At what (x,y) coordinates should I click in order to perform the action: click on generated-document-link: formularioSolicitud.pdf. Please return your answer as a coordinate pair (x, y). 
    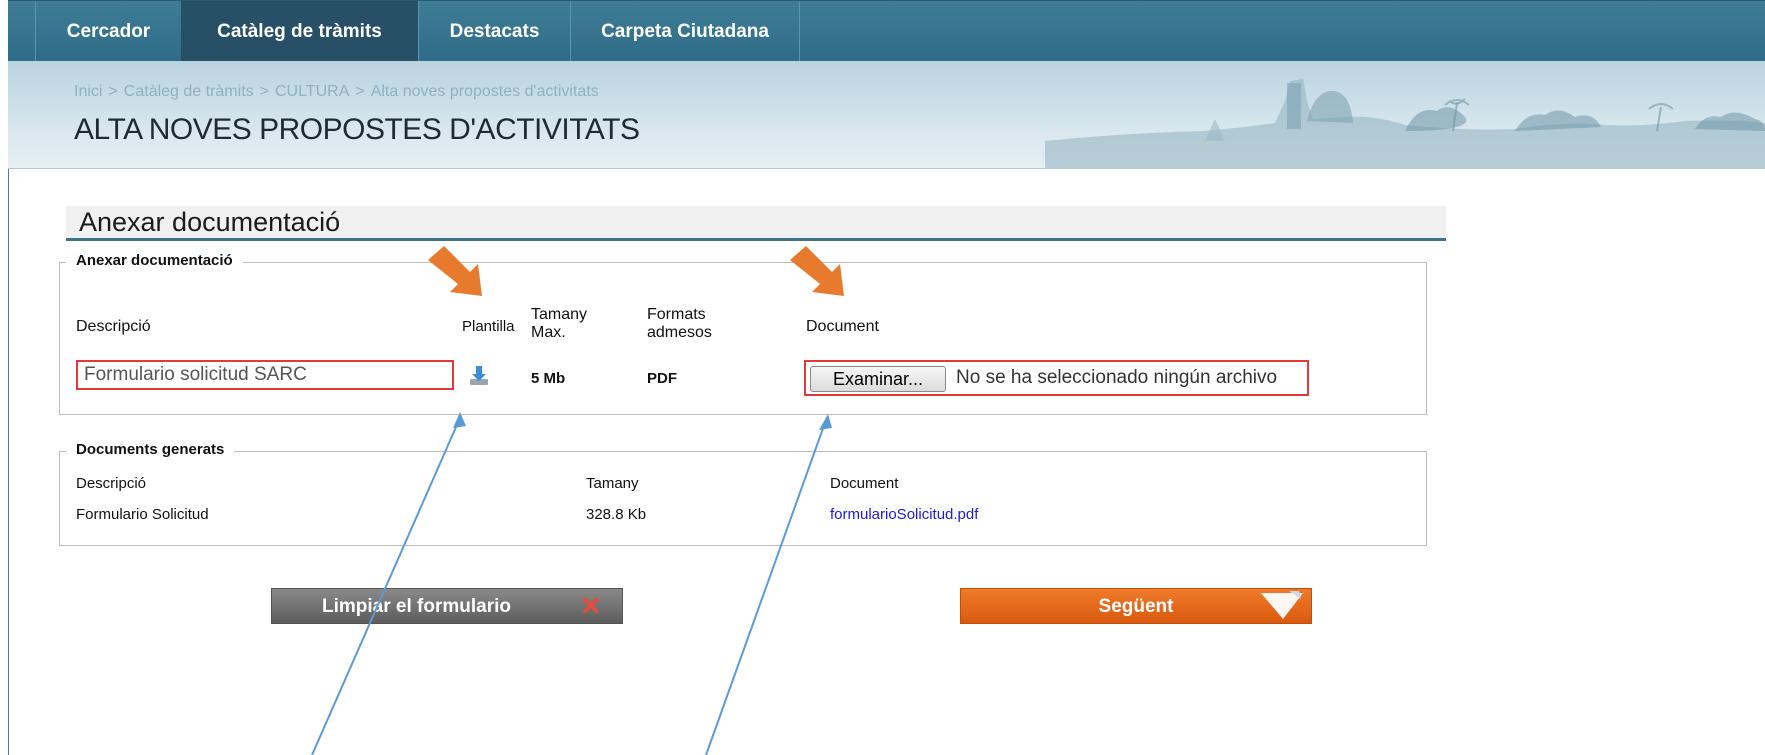
    Looking at the image, I should click on (904, 514).